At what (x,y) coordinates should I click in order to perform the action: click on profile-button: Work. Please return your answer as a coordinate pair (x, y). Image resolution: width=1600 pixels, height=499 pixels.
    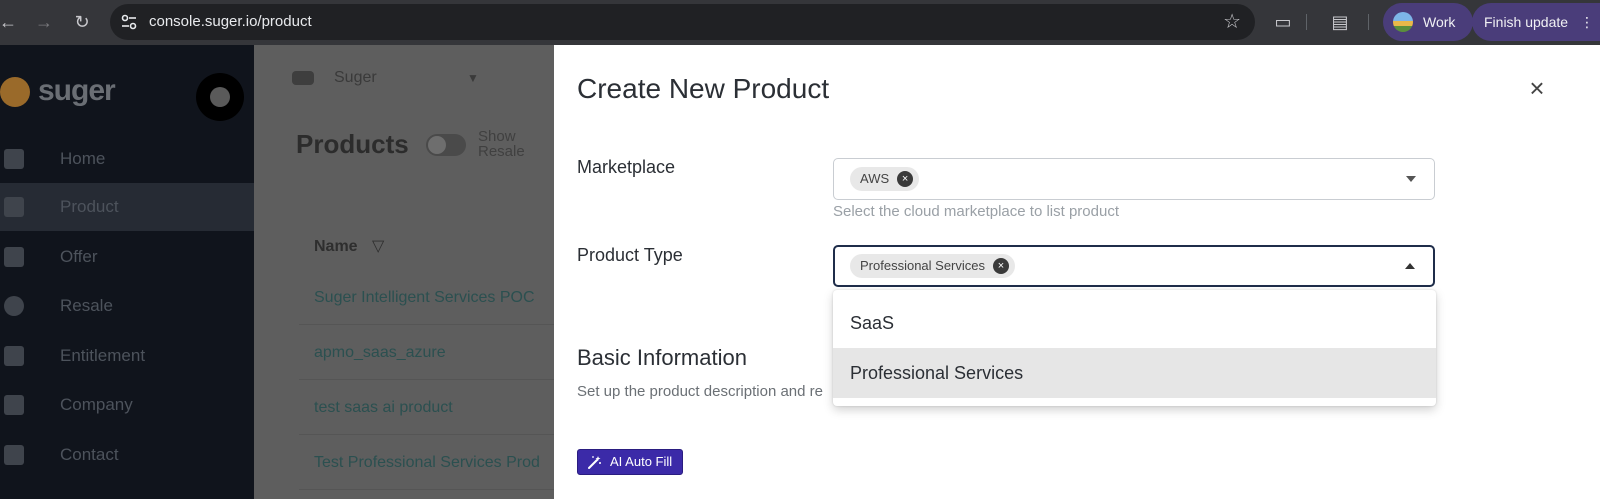
    Looking at the image, I should click on (1428, 22).